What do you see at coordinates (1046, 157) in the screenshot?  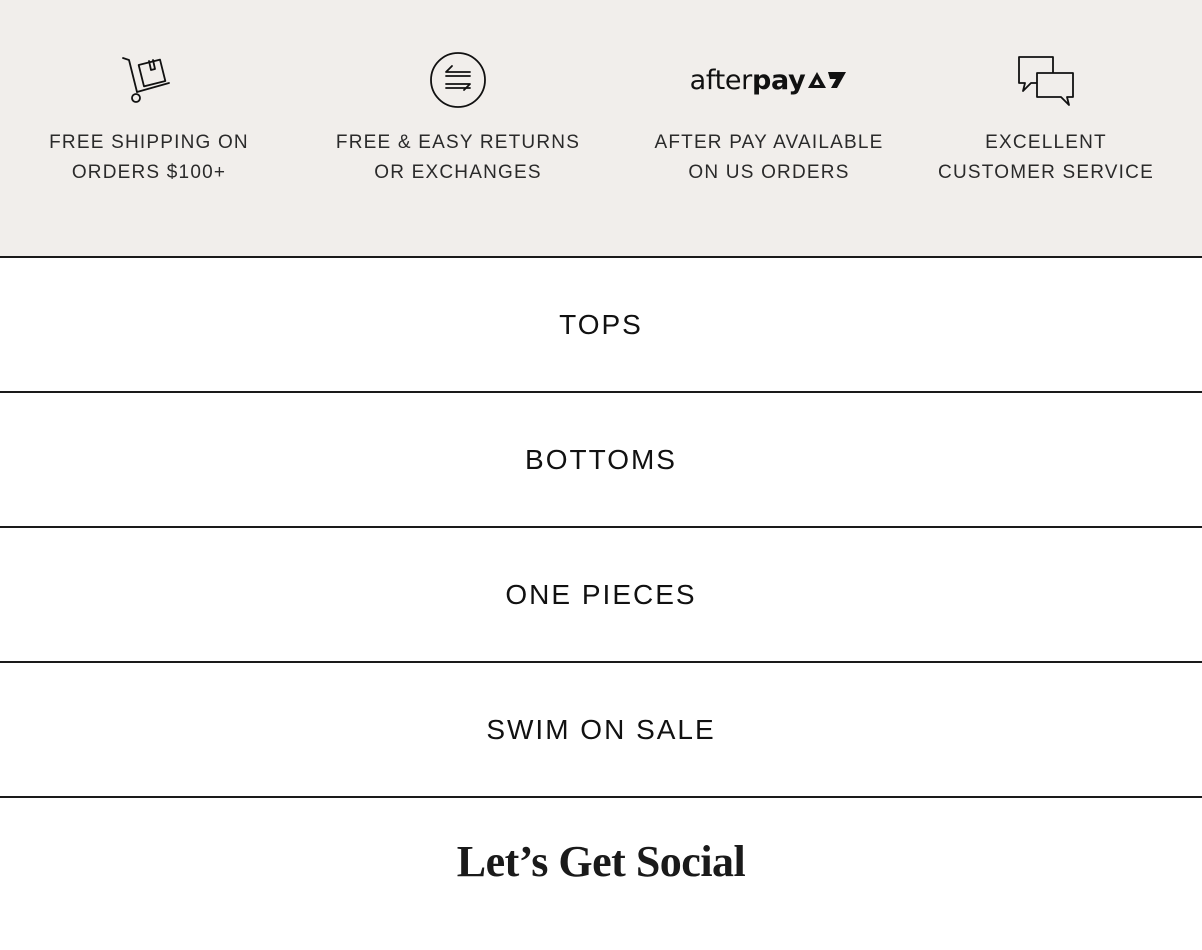 I see `perk-customer-service-text: EXCELLENT CUSTOMER SERVICE` at bounding box center [1046, 157].